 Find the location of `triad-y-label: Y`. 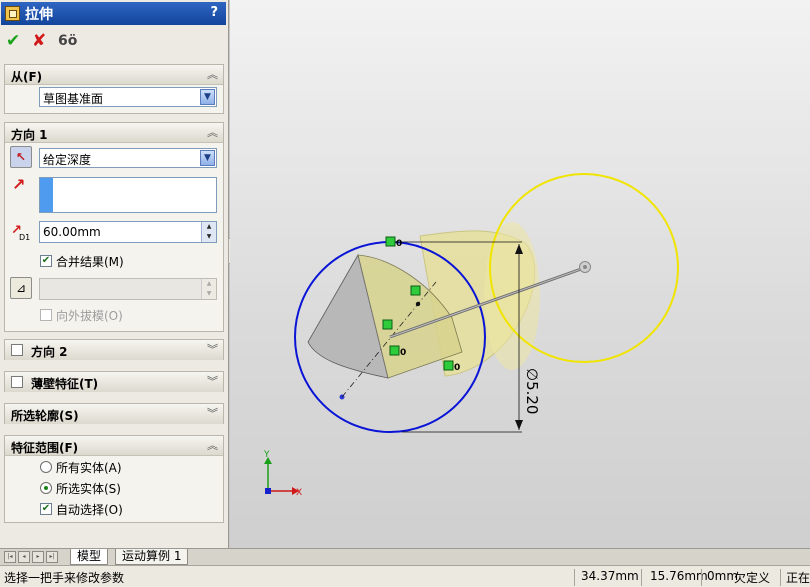

triad-y-label: Y is located at coordinates (266, 455).